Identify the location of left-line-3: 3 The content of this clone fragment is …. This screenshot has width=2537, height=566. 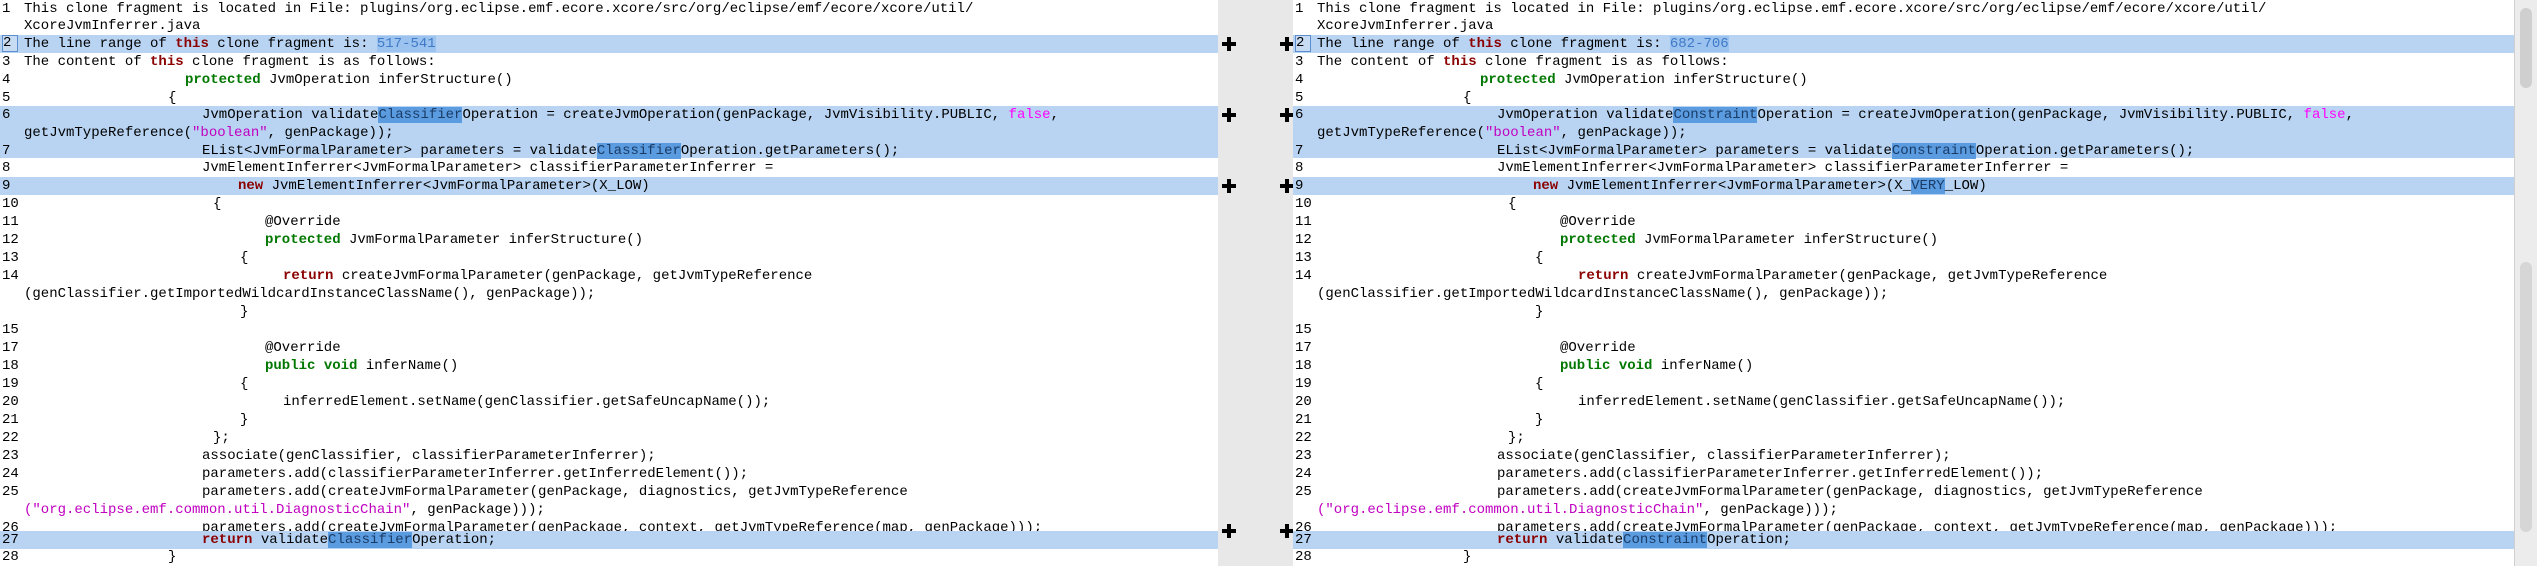
(609, 62).